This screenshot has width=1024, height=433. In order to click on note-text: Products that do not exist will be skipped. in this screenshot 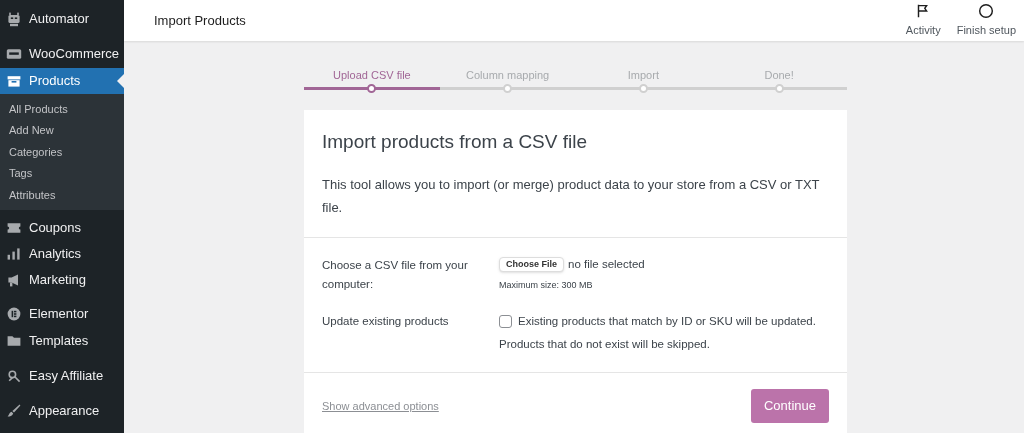, I will do `click(605, 344)`.